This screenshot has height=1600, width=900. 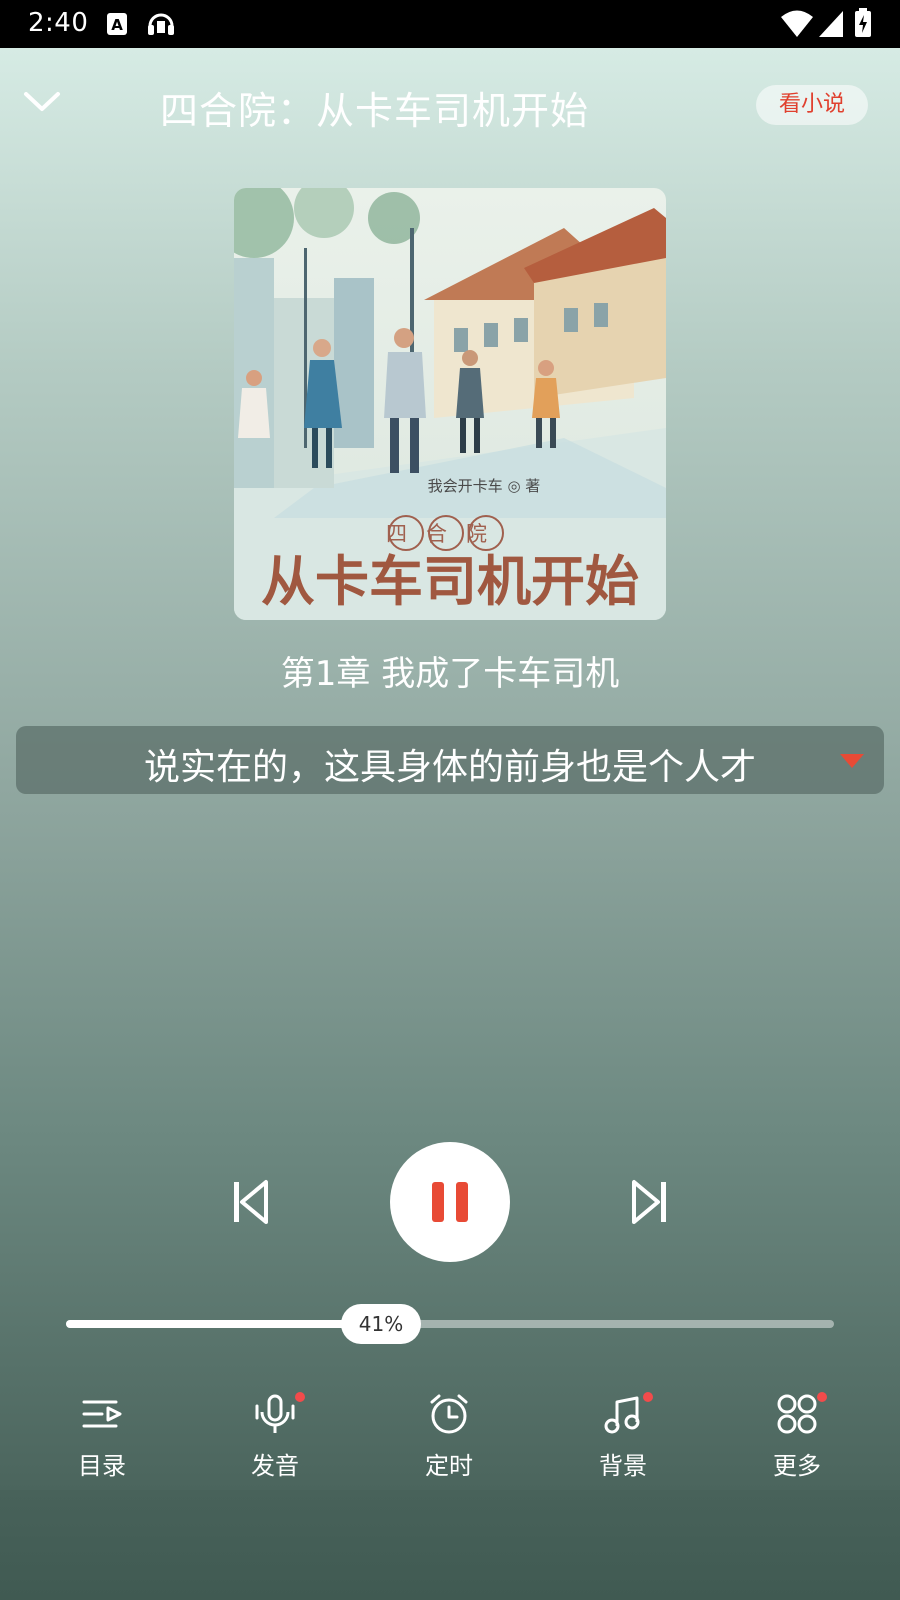 I want to click on collapse-button, so click(x=42, y=102).